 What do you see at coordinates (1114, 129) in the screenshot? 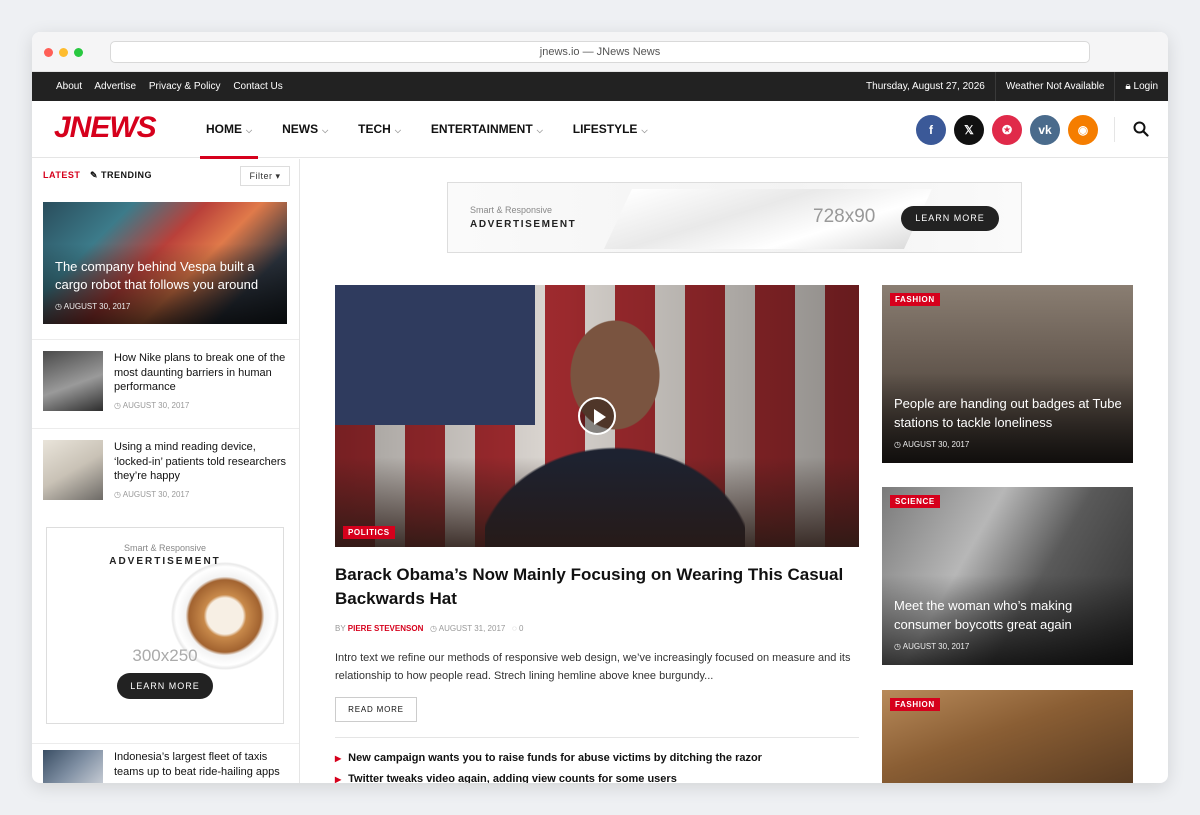
I see `header-divider` at bounding box center [1114, 129].